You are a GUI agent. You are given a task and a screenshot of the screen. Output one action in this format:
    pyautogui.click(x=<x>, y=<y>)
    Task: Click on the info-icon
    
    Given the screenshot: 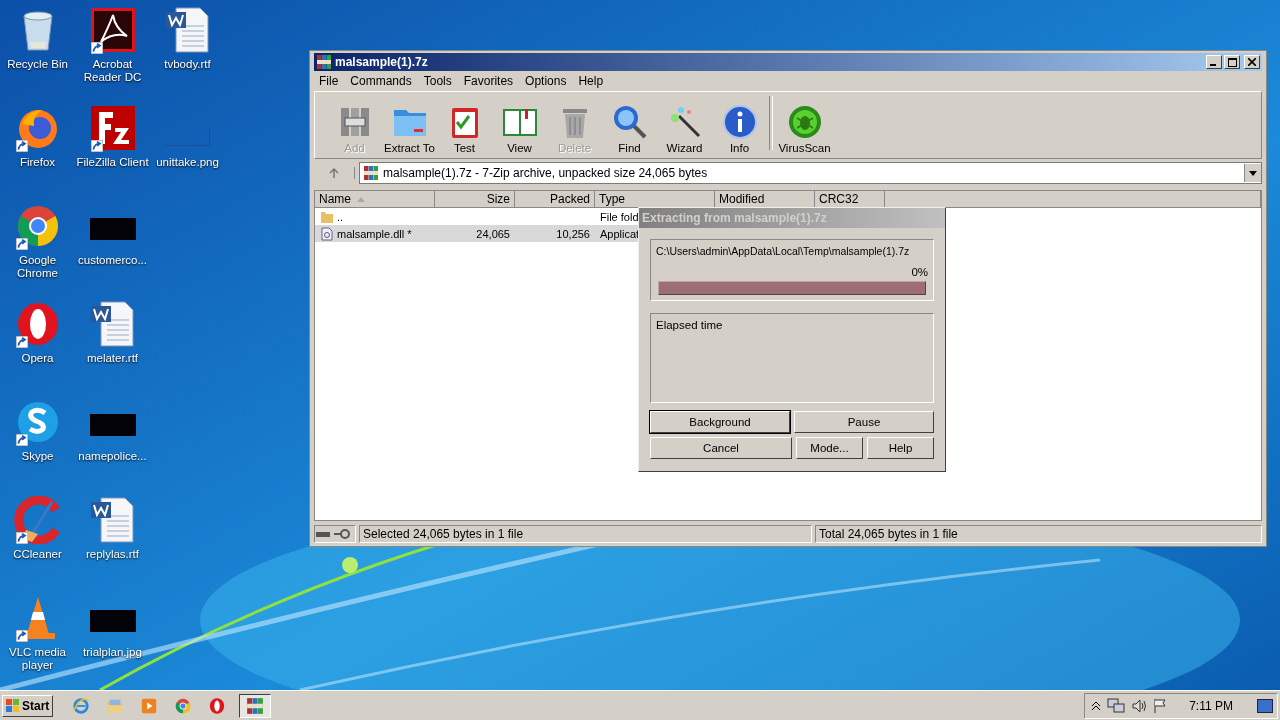 What is the action you would take?
    pyautogui.click(x=739, y=122)
    